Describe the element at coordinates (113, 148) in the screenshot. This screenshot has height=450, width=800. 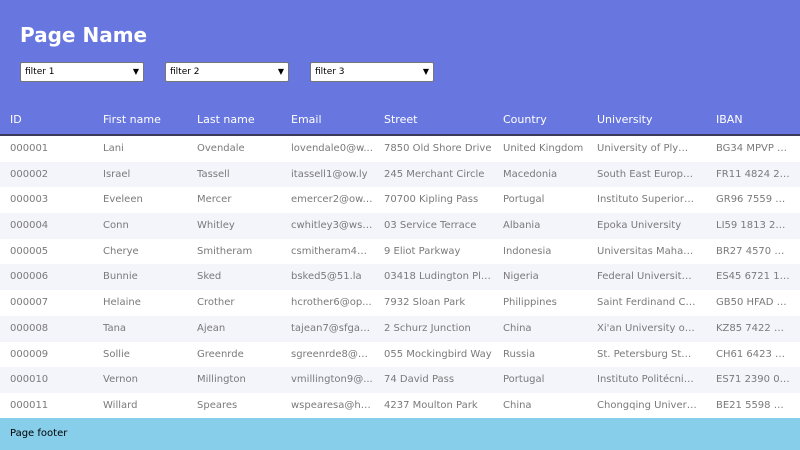
I see `cell-first-name: Lani` at that location.